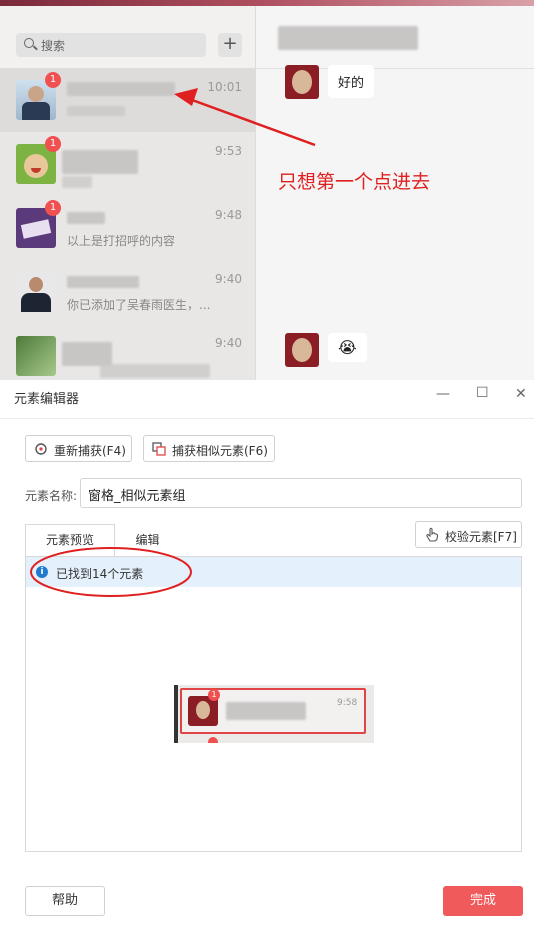  Describe the element at coordinates (266, 711) in the screenshot. I see `blurred-thumbnail-name` at that location.